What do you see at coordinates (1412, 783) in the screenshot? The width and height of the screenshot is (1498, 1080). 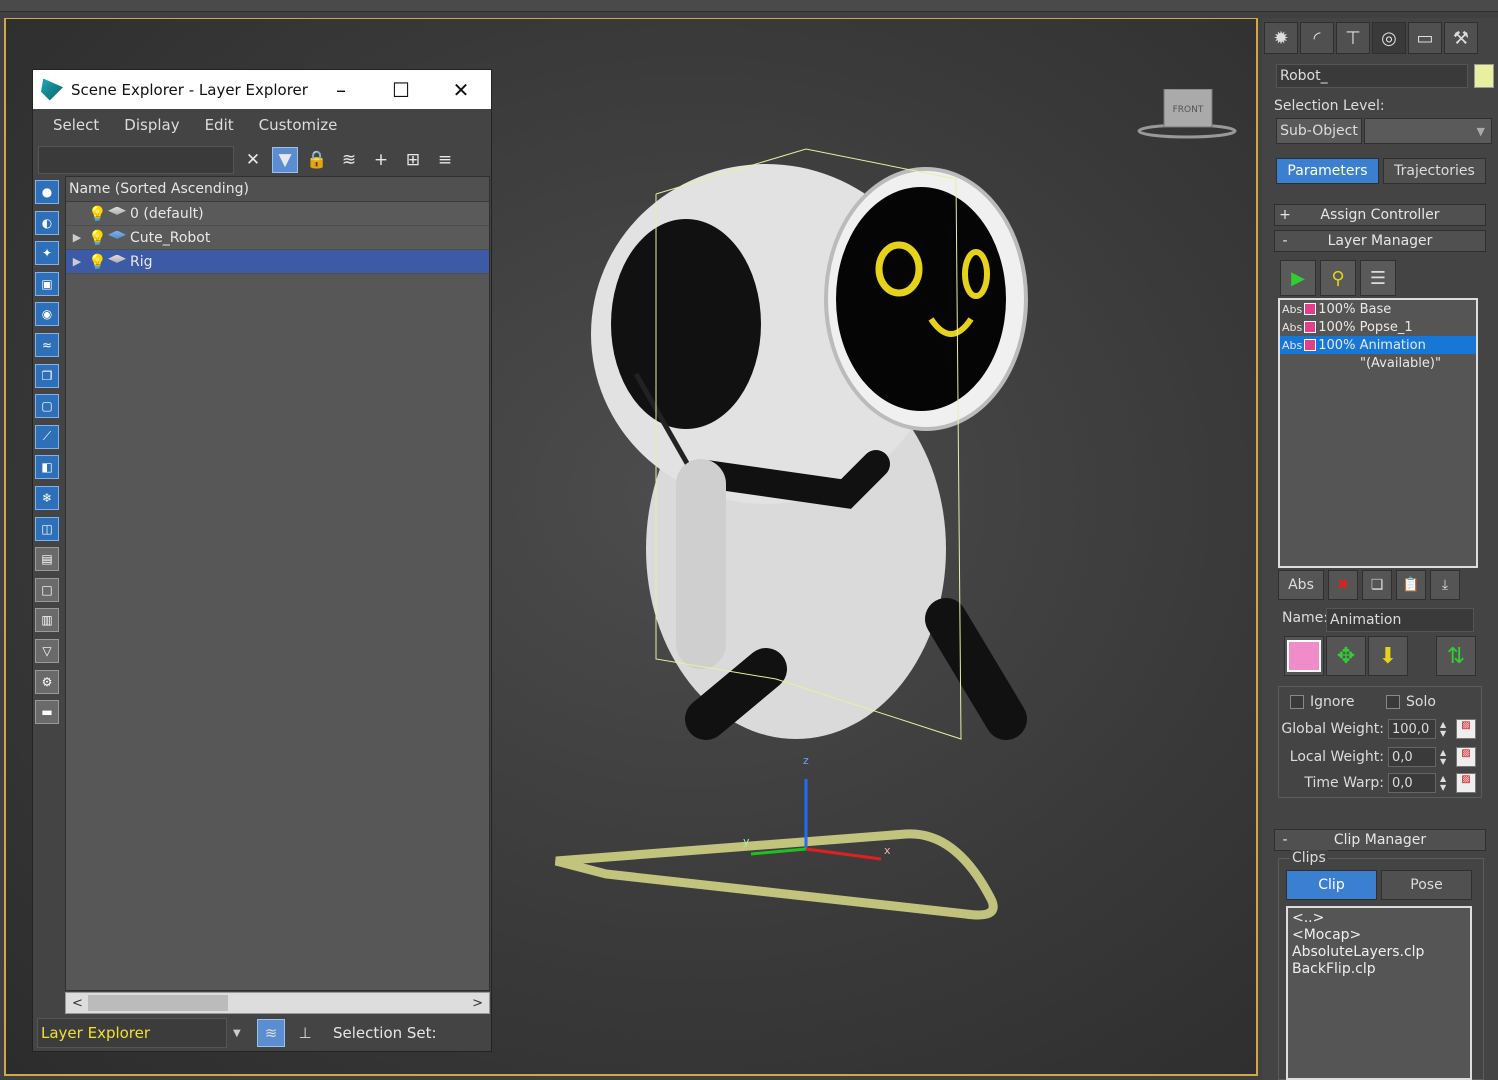 I see `time-warp-input: 0,0` at bounding box center [1412, 783].